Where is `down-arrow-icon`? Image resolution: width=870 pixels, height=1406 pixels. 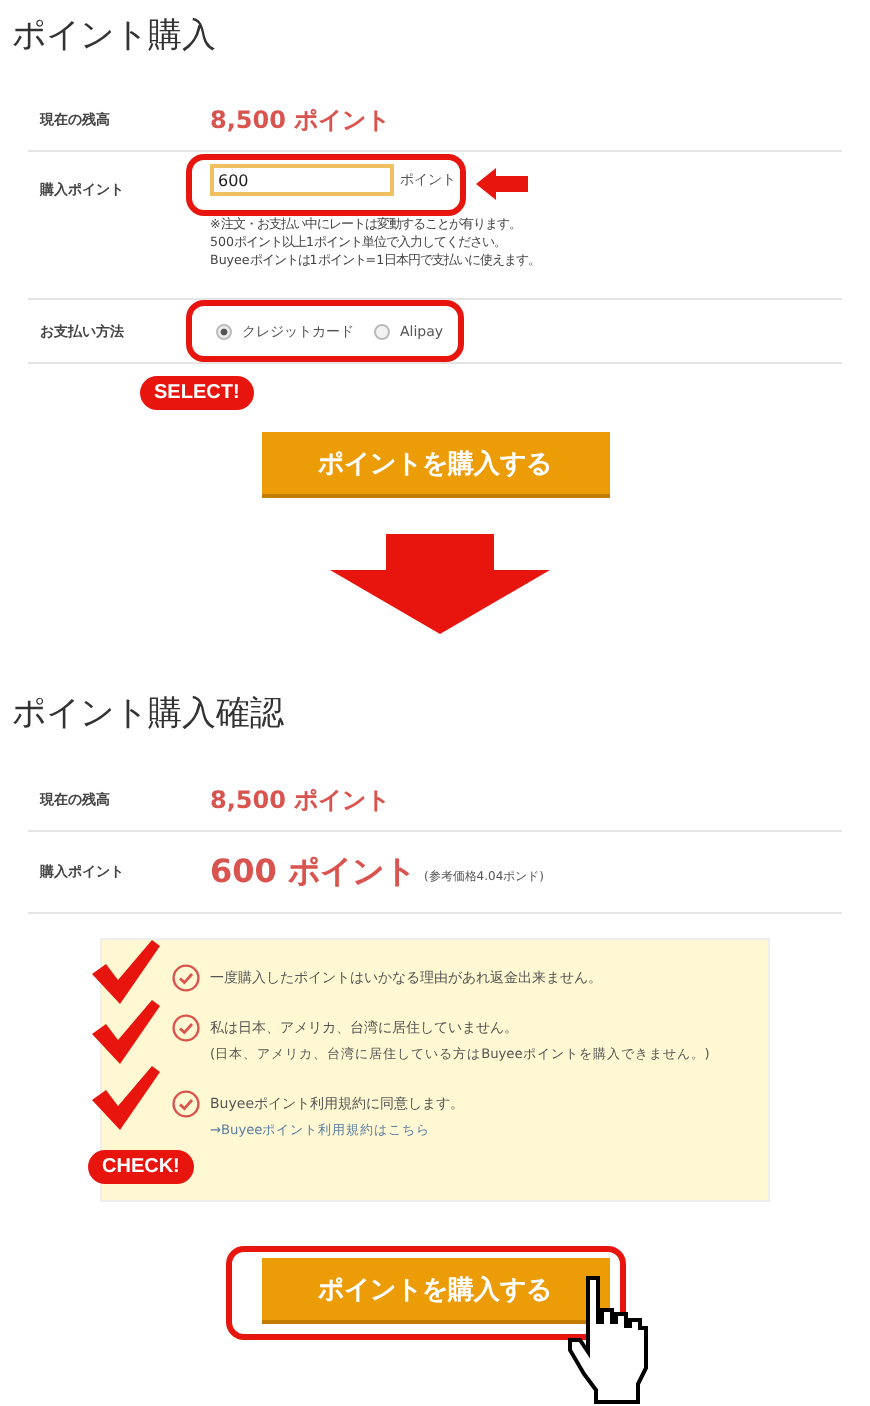 down-arrow-icon is located at coordinates (439, 584).